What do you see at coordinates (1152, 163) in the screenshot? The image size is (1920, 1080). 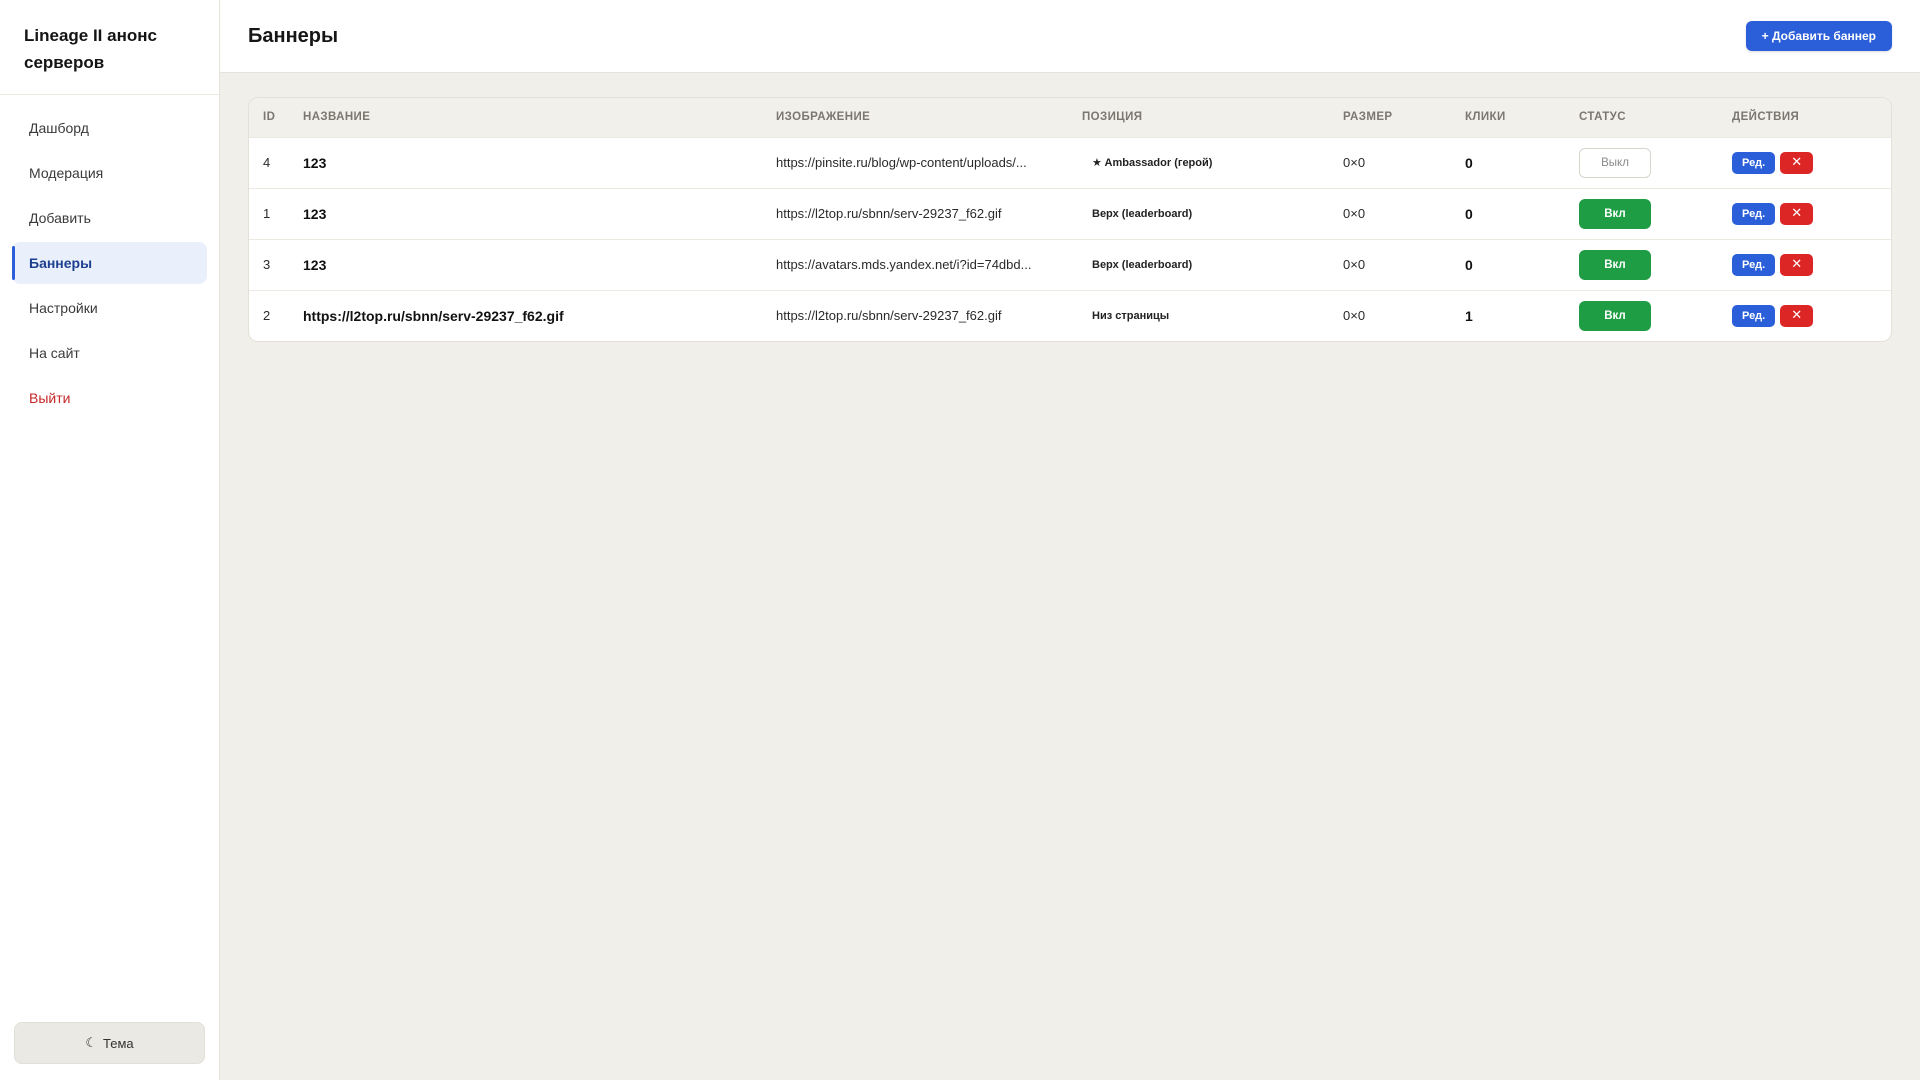 I see `cell-position: ★ Ambassador (герой)` at bounding box center [1152, 163].